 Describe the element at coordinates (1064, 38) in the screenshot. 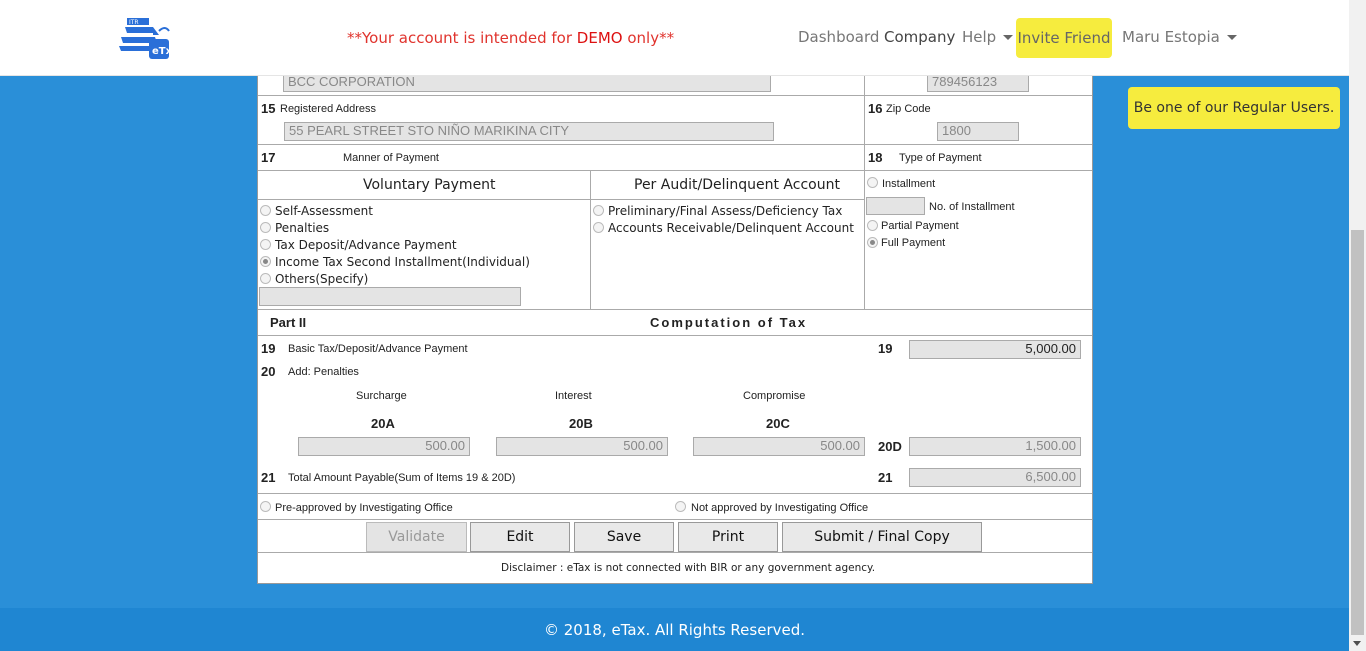

I see `invite-friend-button: Invite Friend` at that location.